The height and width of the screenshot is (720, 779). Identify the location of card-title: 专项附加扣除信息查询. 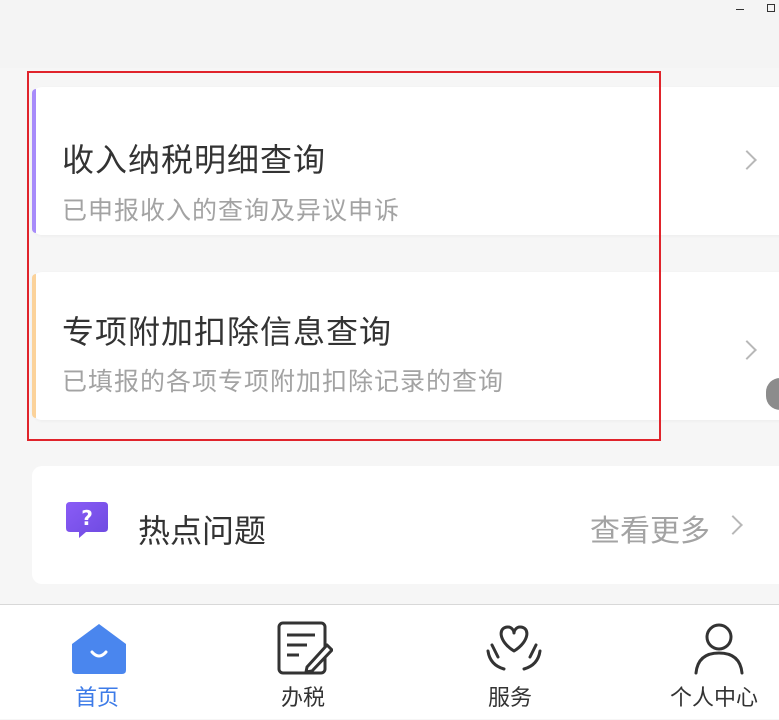
(227, 332).